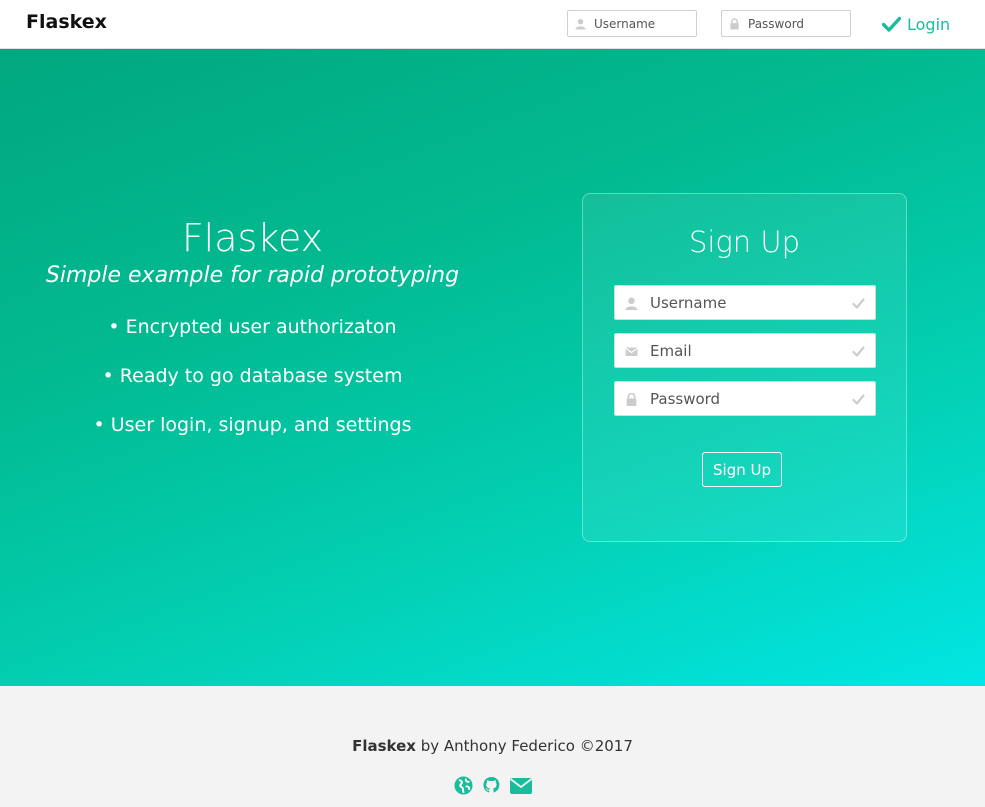 Image resolution: width=985 pixels, height=807 pixels. Describe the element at coordinates (744, 242) in the screenshot. I see `signup-title: Sign Up` at that location.